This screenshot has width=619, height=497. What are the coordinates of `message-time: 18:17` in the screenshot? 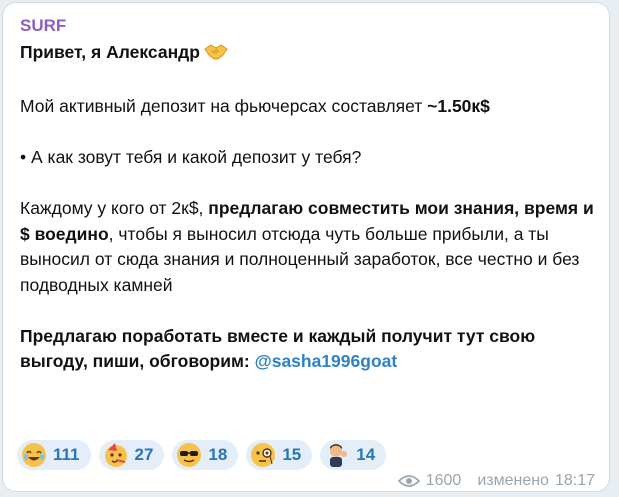 It's located at (574, 480).